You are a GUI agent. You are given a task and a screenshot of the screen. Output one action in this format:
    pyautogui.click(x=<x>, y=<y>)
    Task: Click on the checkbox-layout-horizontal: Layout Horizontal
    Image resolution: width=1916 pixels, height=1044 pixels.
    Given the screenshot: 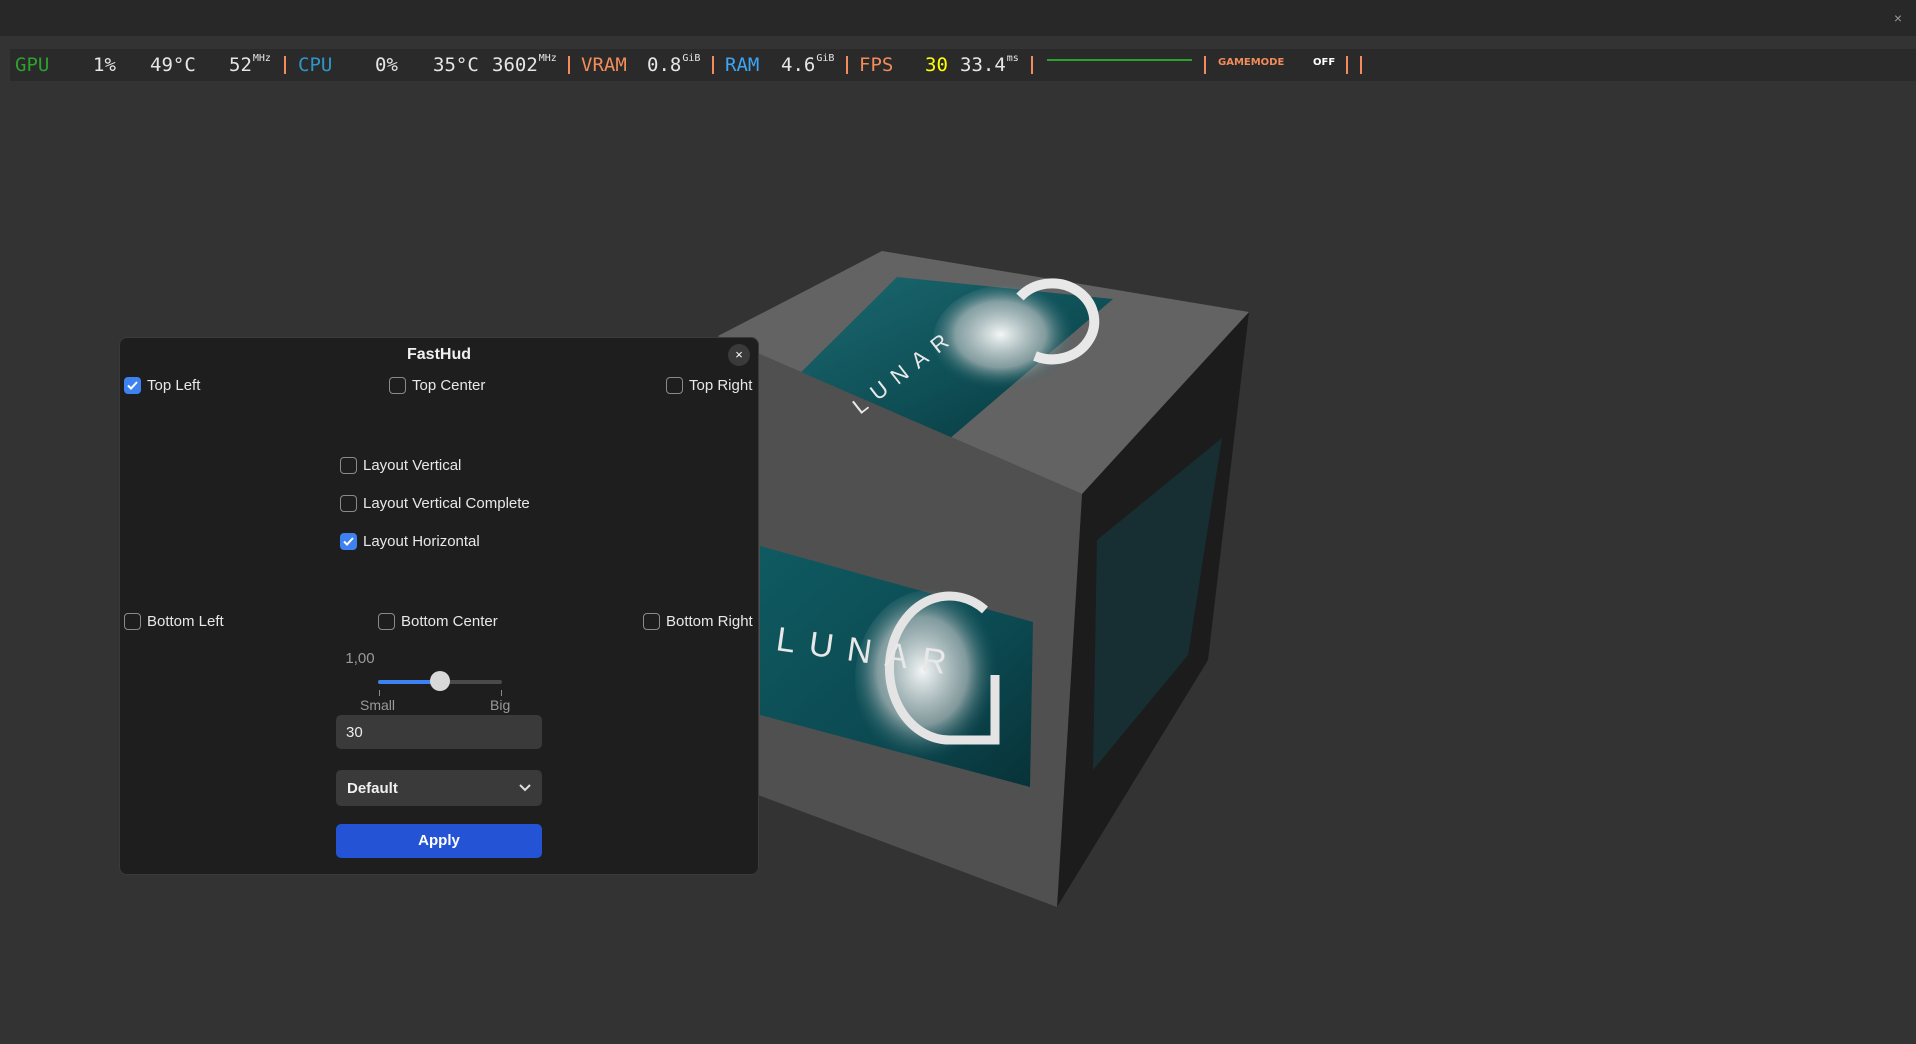 What is the action you would take?
    pyautogui.click(x=410, y=541)
    